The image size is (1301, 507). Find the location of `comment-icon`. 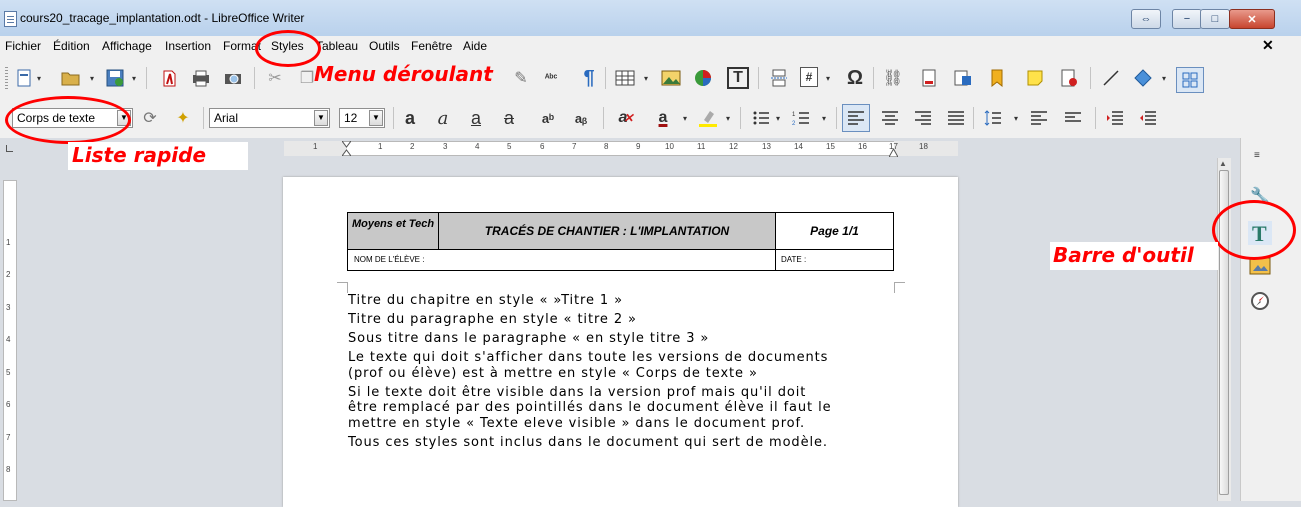

comment-icon is located at coordinates (1035, 78).